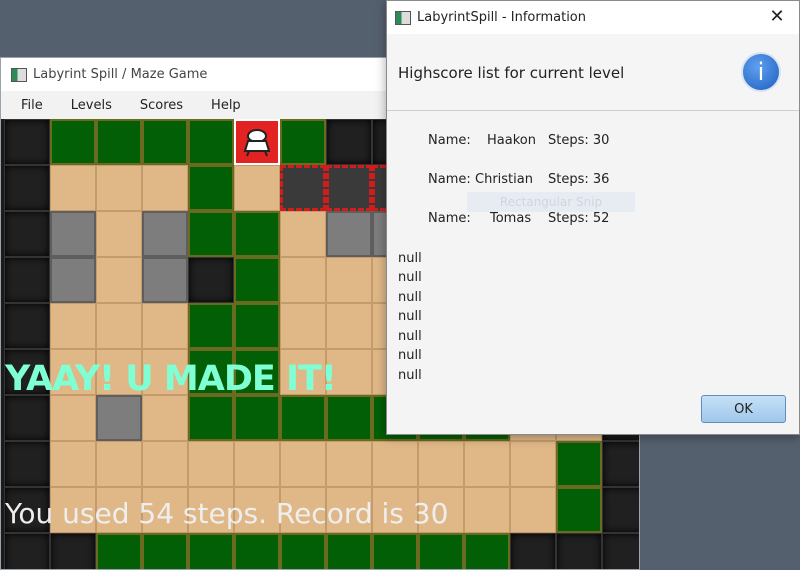 The image size is (800, 570). I want to click on player-icon, so click(257, 143).